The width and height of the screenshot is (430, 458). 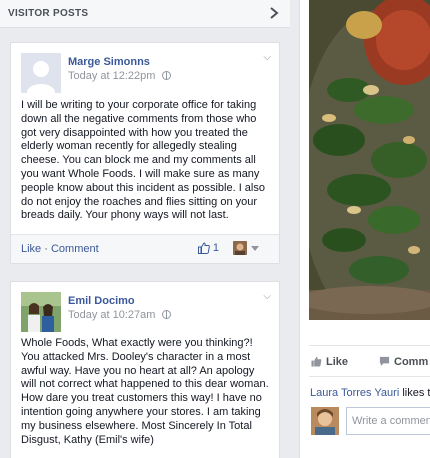 What do you see at coordinates (411, 362) in the screenshot?
I see `photo-comment-label: Comm` at bounding box center [411, 362].